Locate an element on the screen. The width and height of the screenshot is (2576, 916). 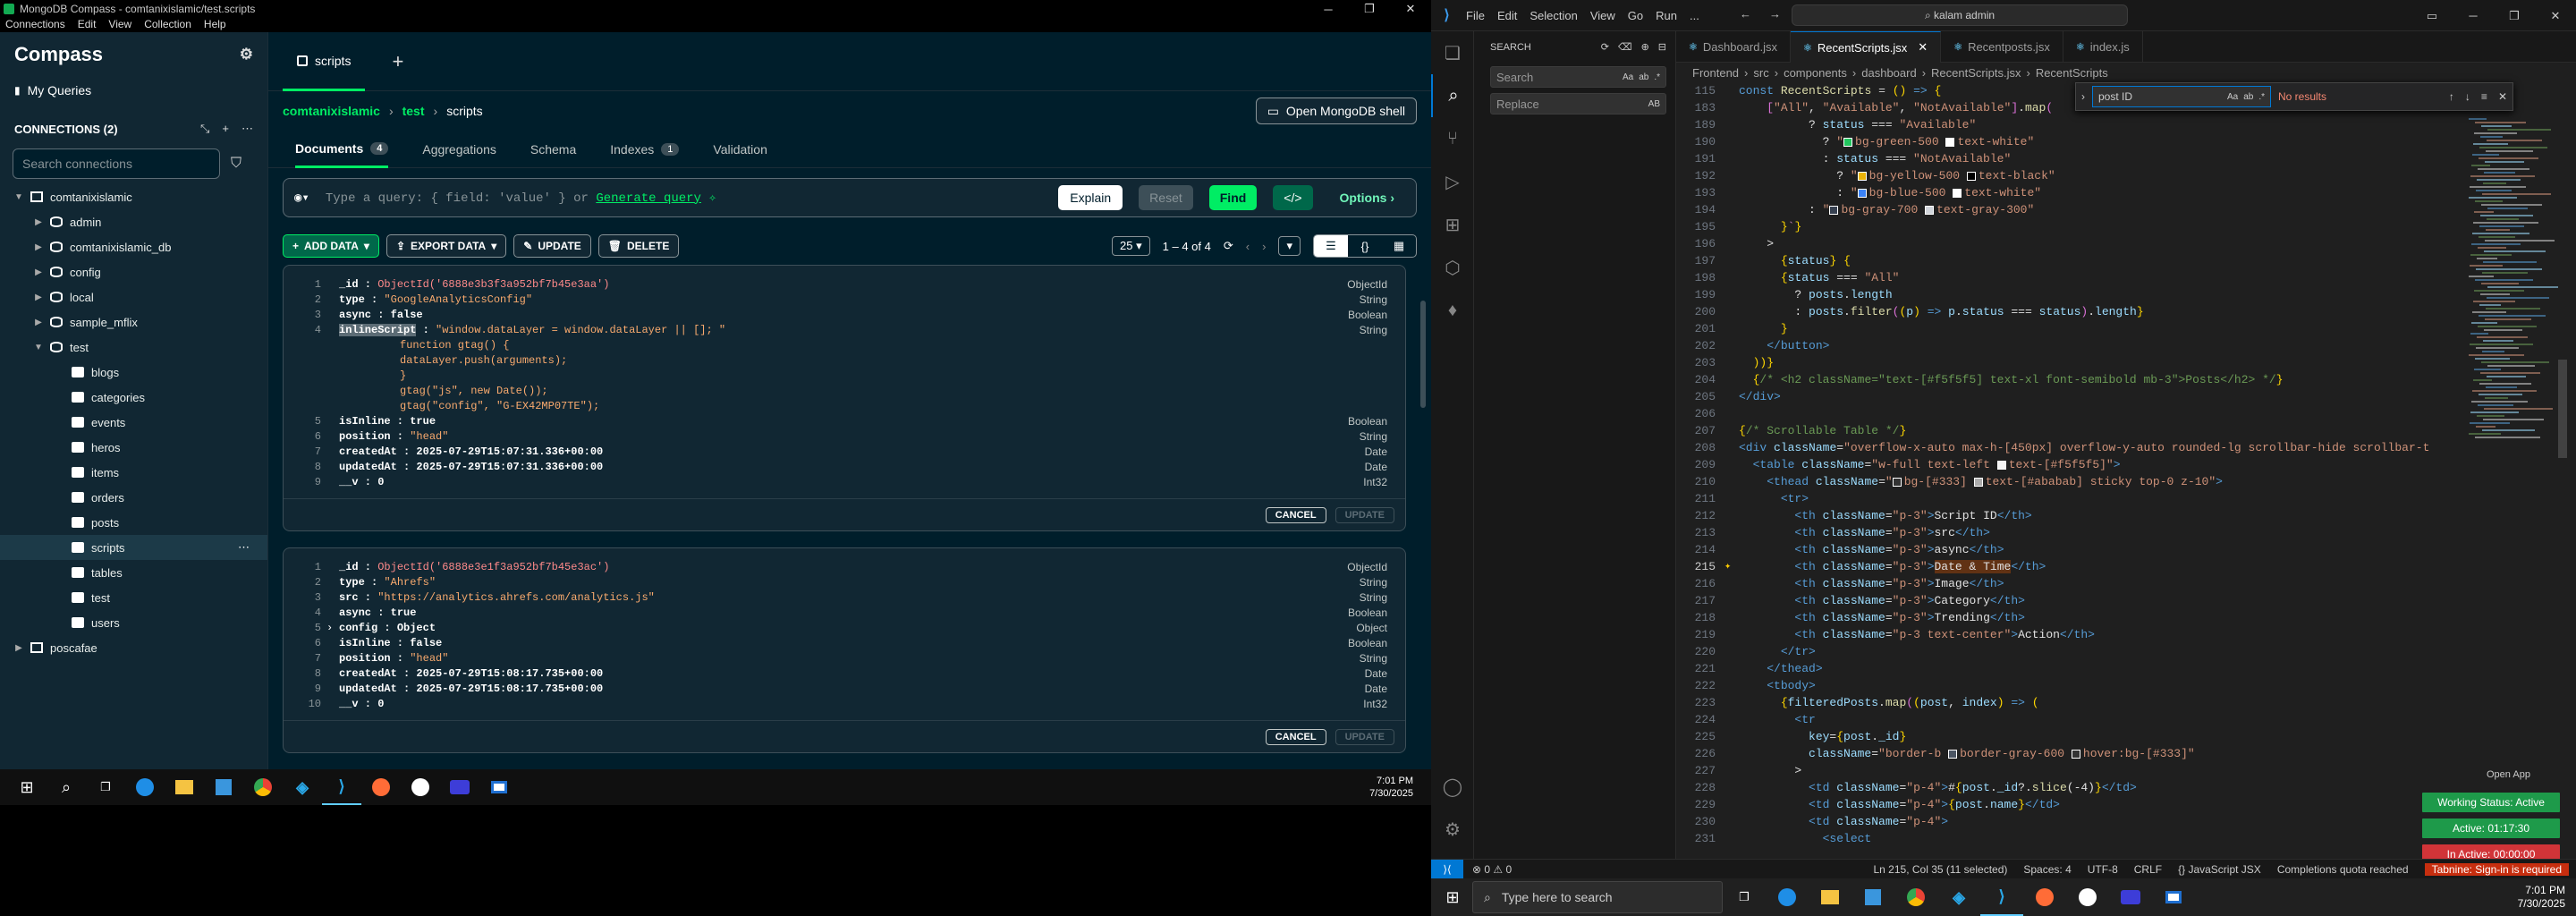
code-line: 192 ? " bg-yellow-500 text-black" is located at coordinates (2123, 175).